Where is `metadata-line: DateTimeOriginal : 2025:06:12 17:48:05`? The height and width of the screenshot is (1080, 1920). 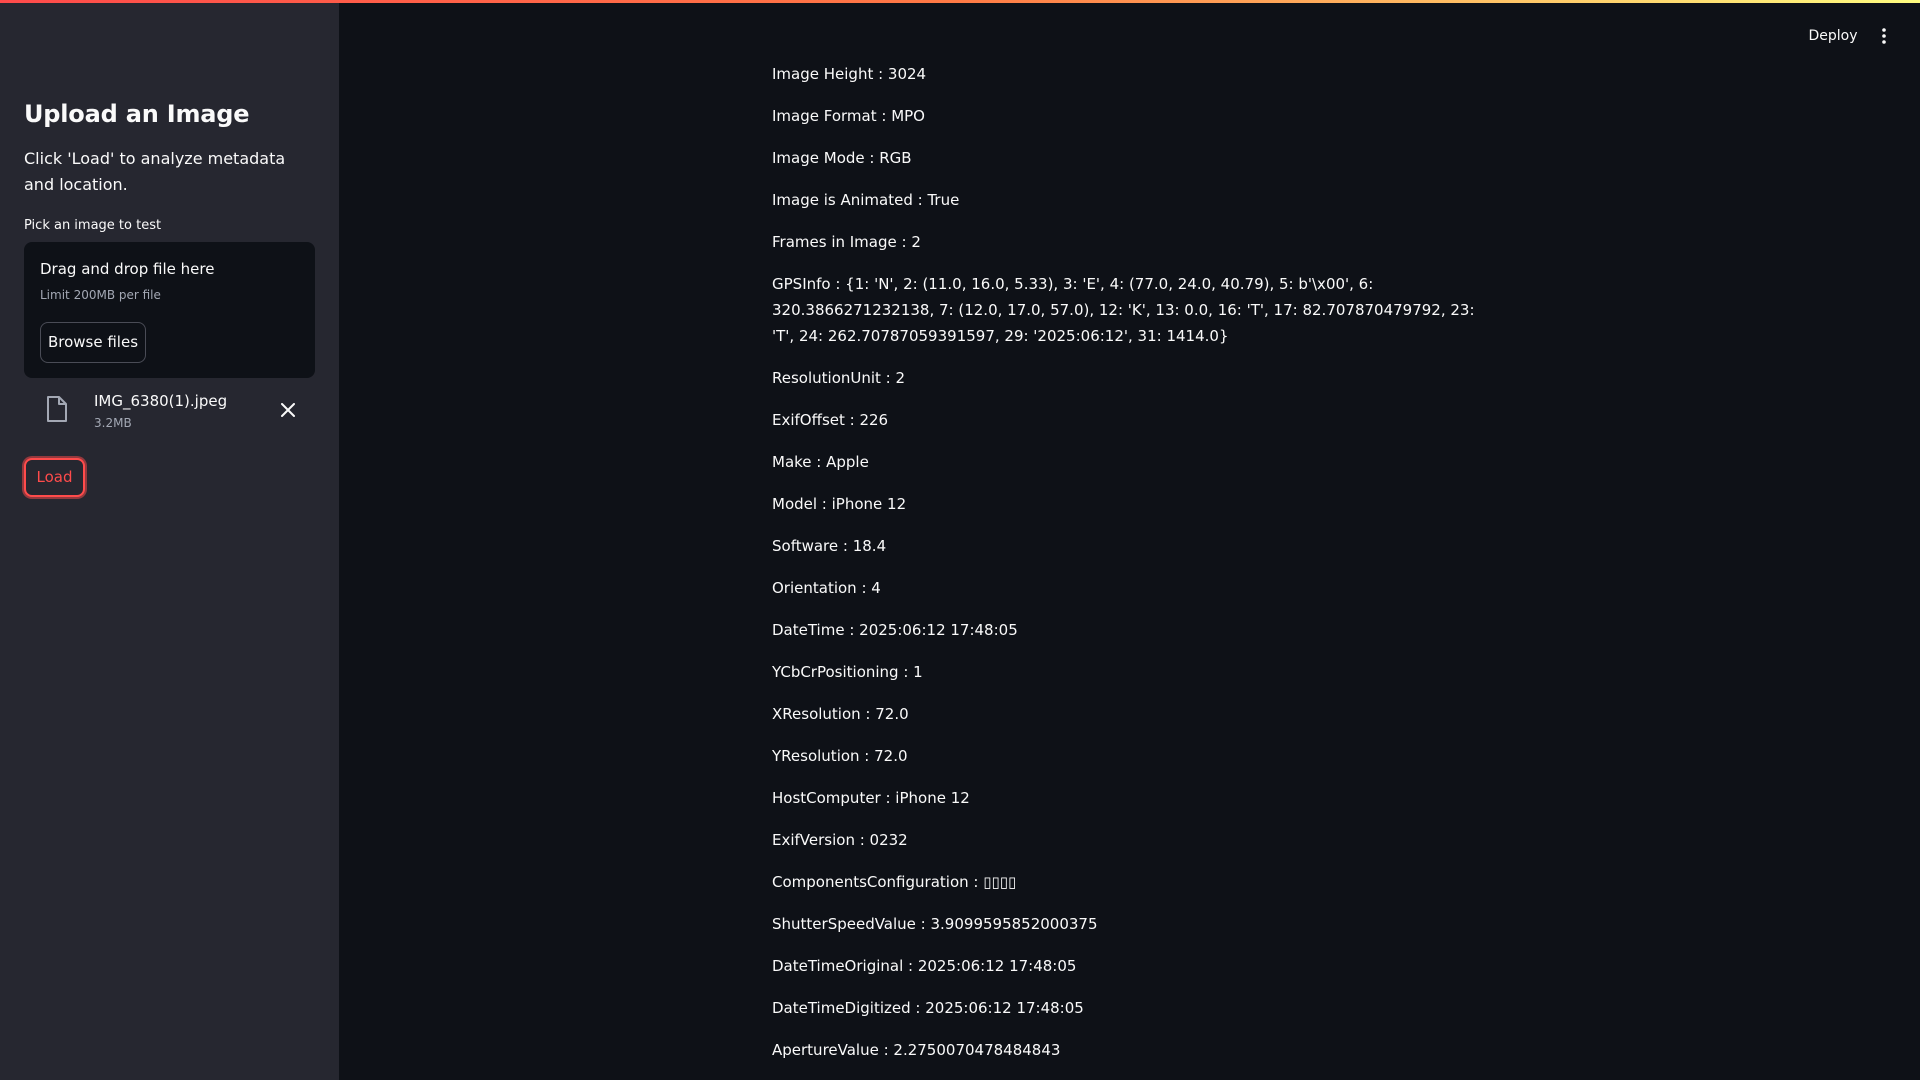
metadata-line: DateTimeOriginal : 2025:06:12 17:48:05 is located at coordinates (924, 966).